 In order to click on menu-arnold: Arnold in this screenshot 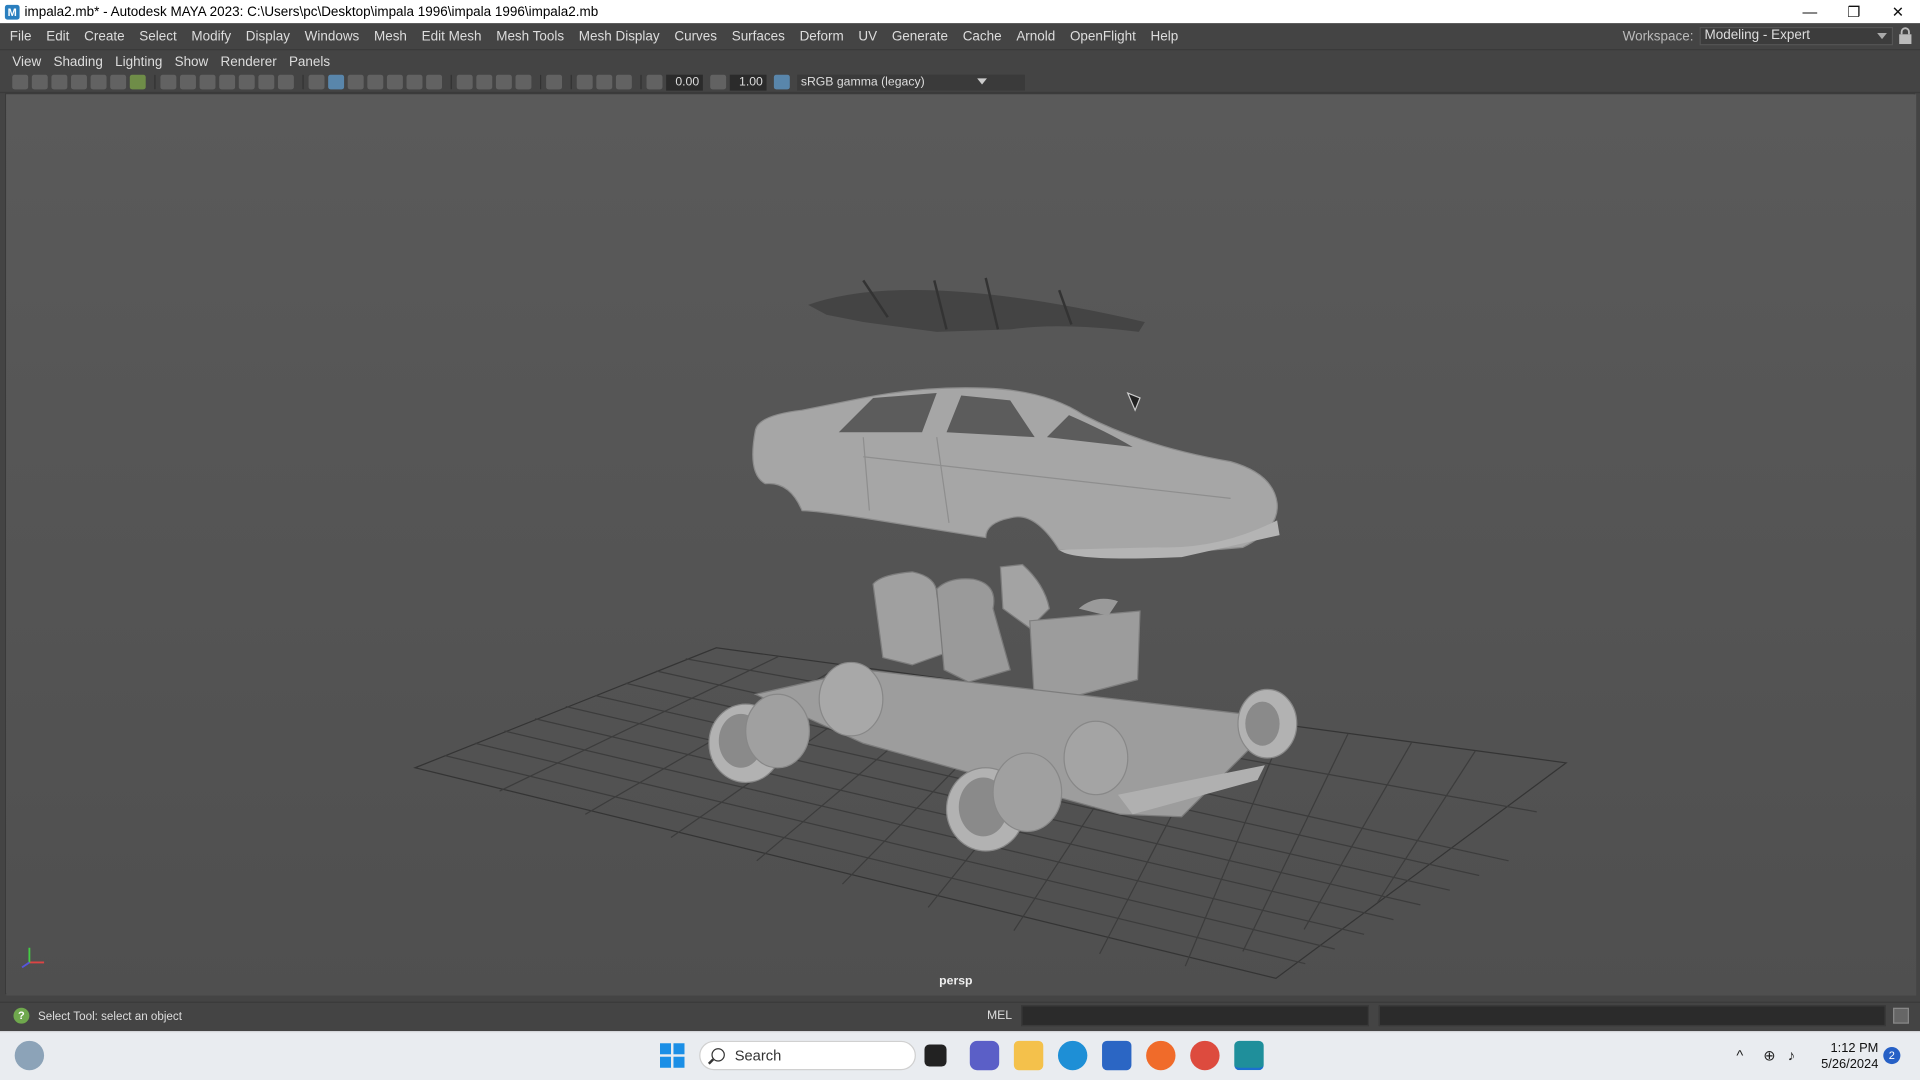, I will do `click(1036, 36)`.